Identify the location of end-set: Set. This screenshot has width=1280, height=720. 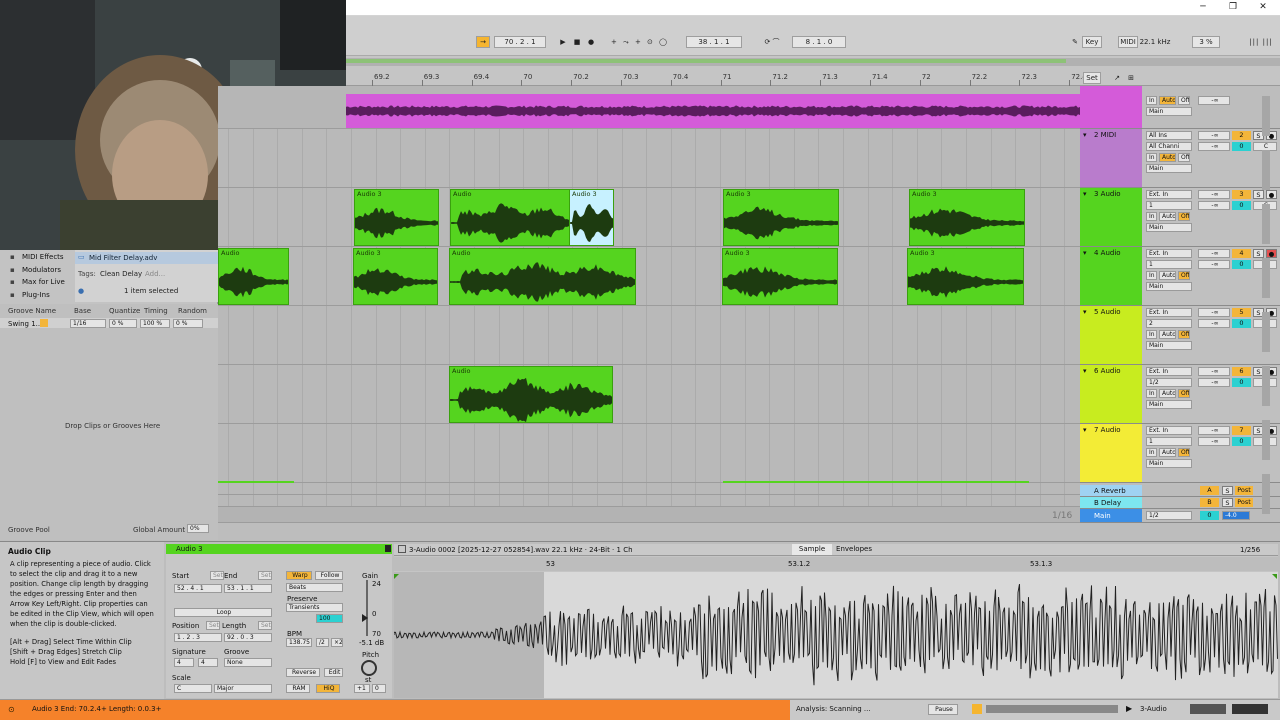
(265, 575).